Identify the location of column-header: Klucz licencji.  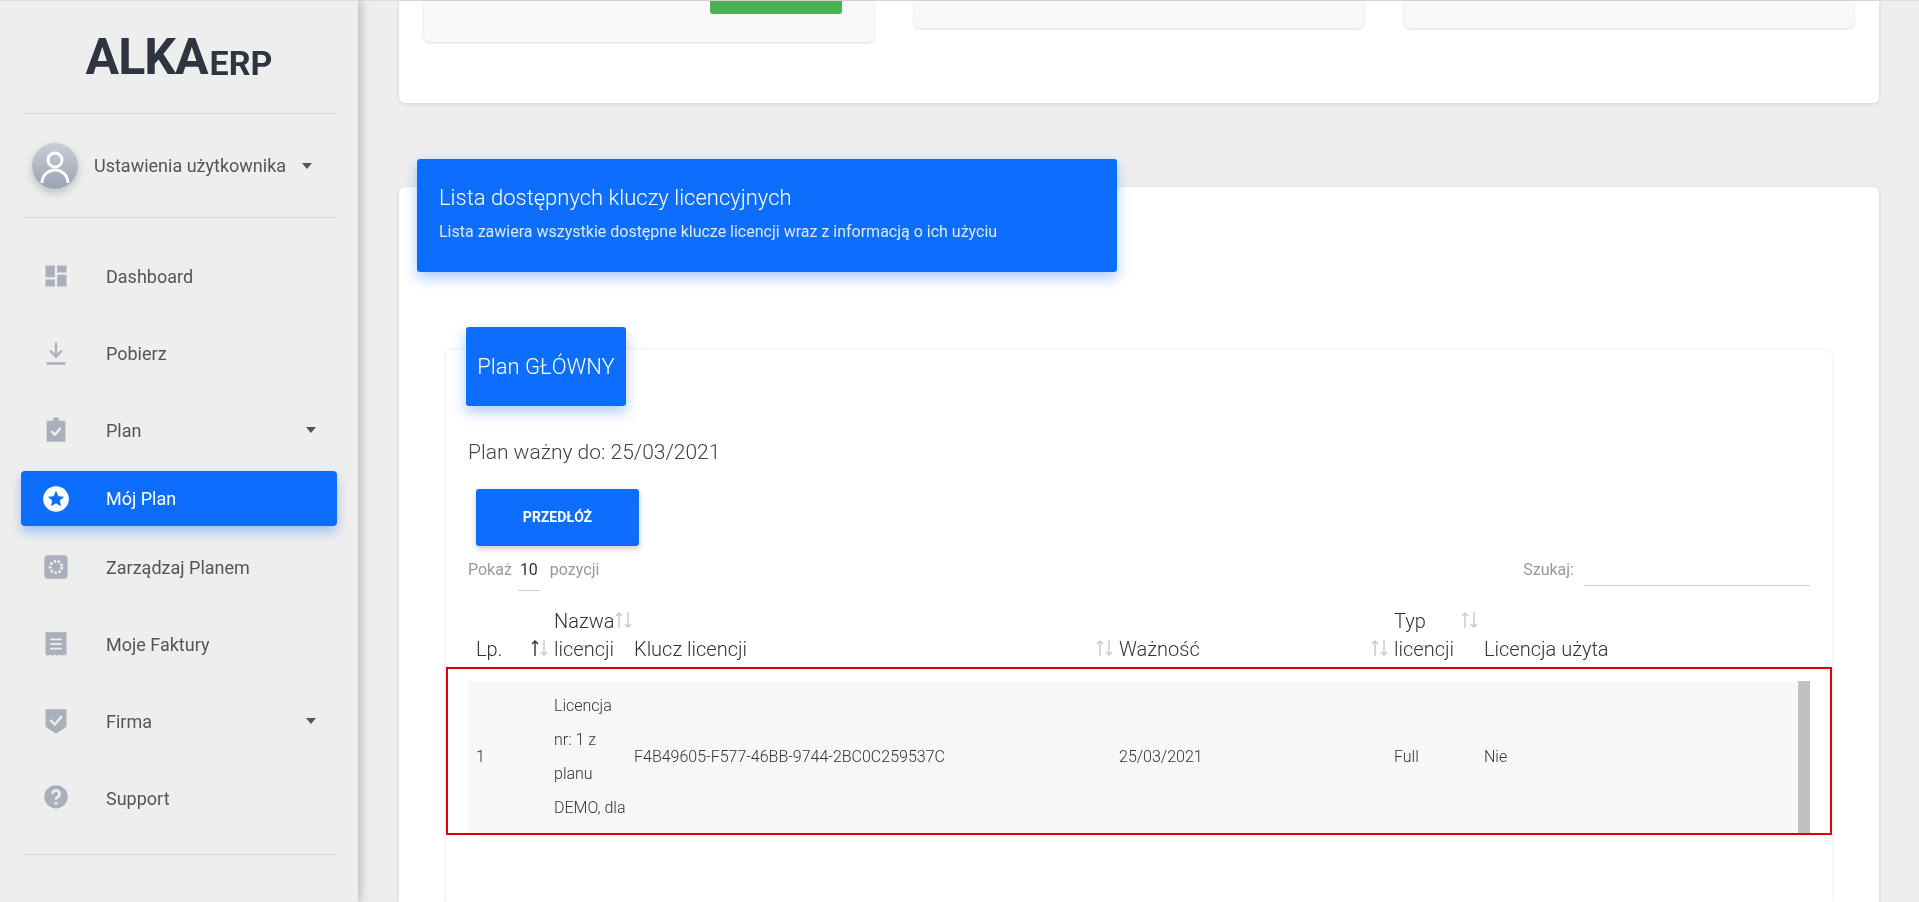
(691, 649).